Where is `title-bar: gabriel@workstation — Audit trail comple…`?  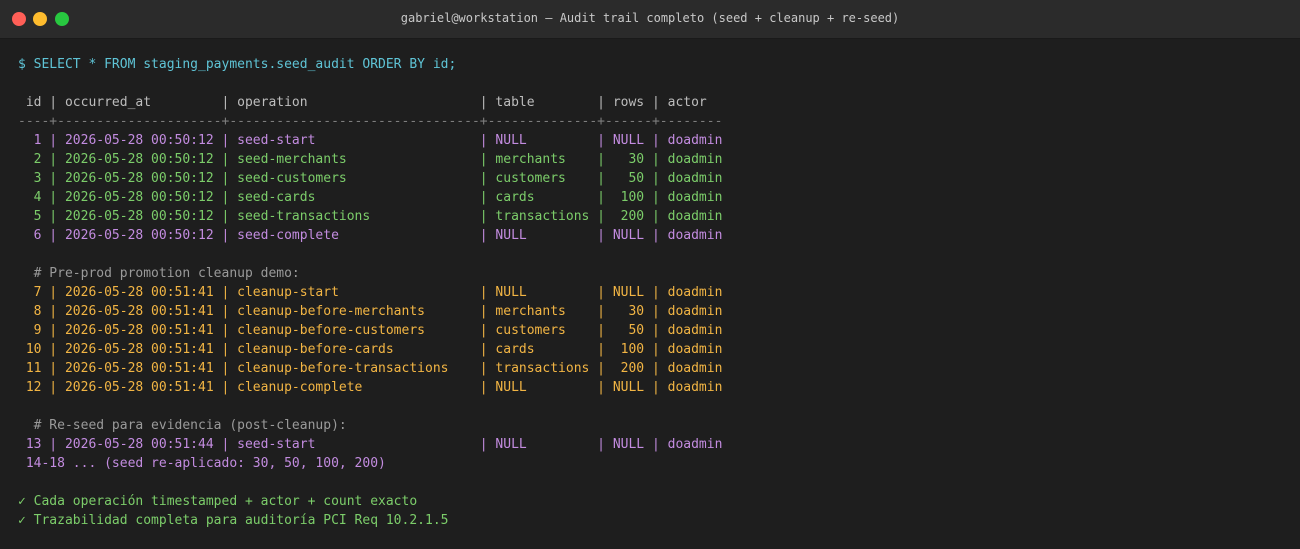 title-bar: gabriel@workstation — Audit trail comple… is located at coordinates (650, 19).